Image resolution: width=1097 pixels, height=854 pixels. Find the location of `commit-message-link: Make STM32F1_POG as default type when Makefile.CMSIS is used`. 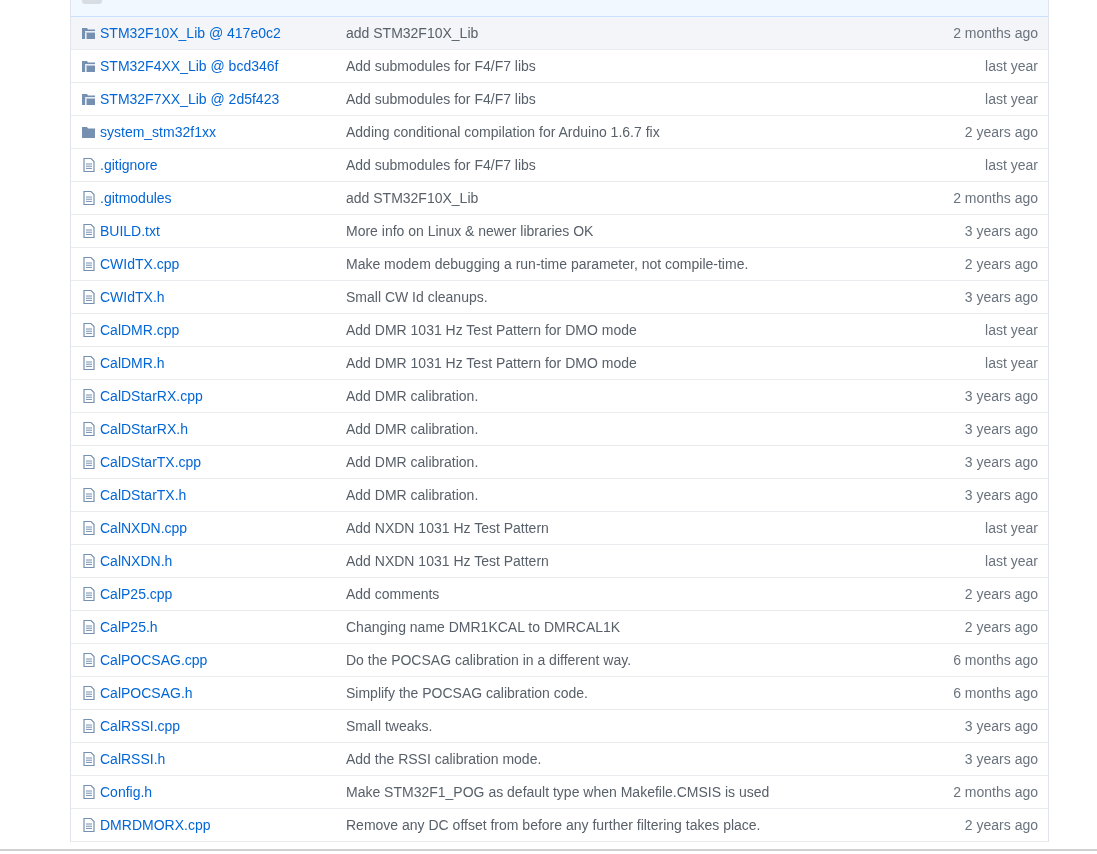

commit-message-link: Make STM32F1_POG as default type when Makefile.CMSIS is used is located at coordinates (558, 792).